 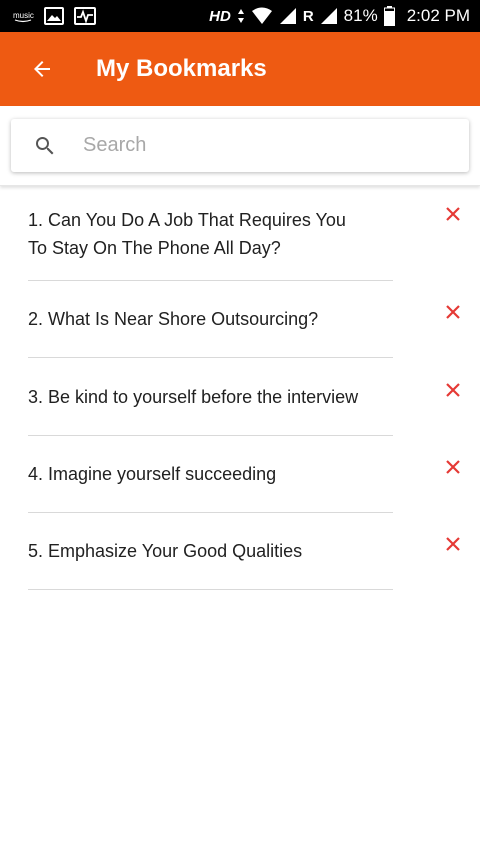 I want to click on image-icon, so click(x=54, y=16).